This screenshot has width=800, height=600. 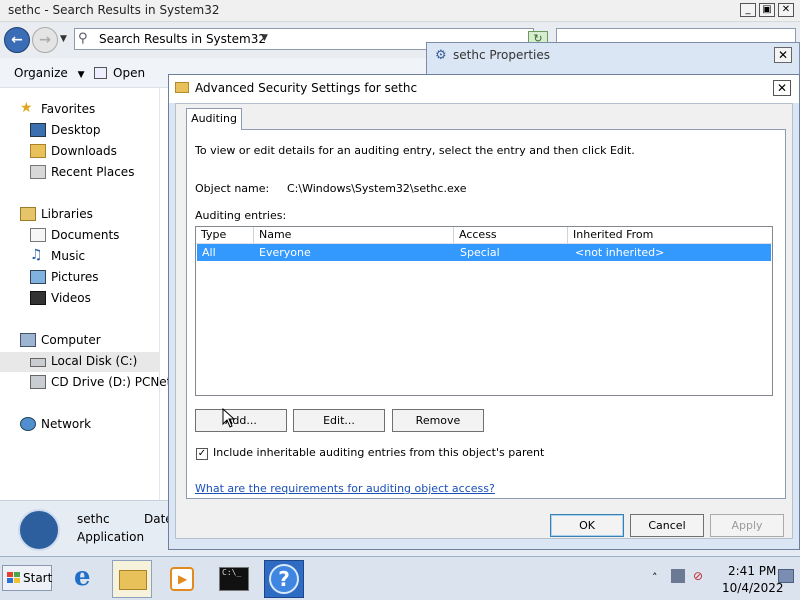 I want to click on object-name-value: C:\Windows\System32\sethc.exe, so click(x=377, y=188).